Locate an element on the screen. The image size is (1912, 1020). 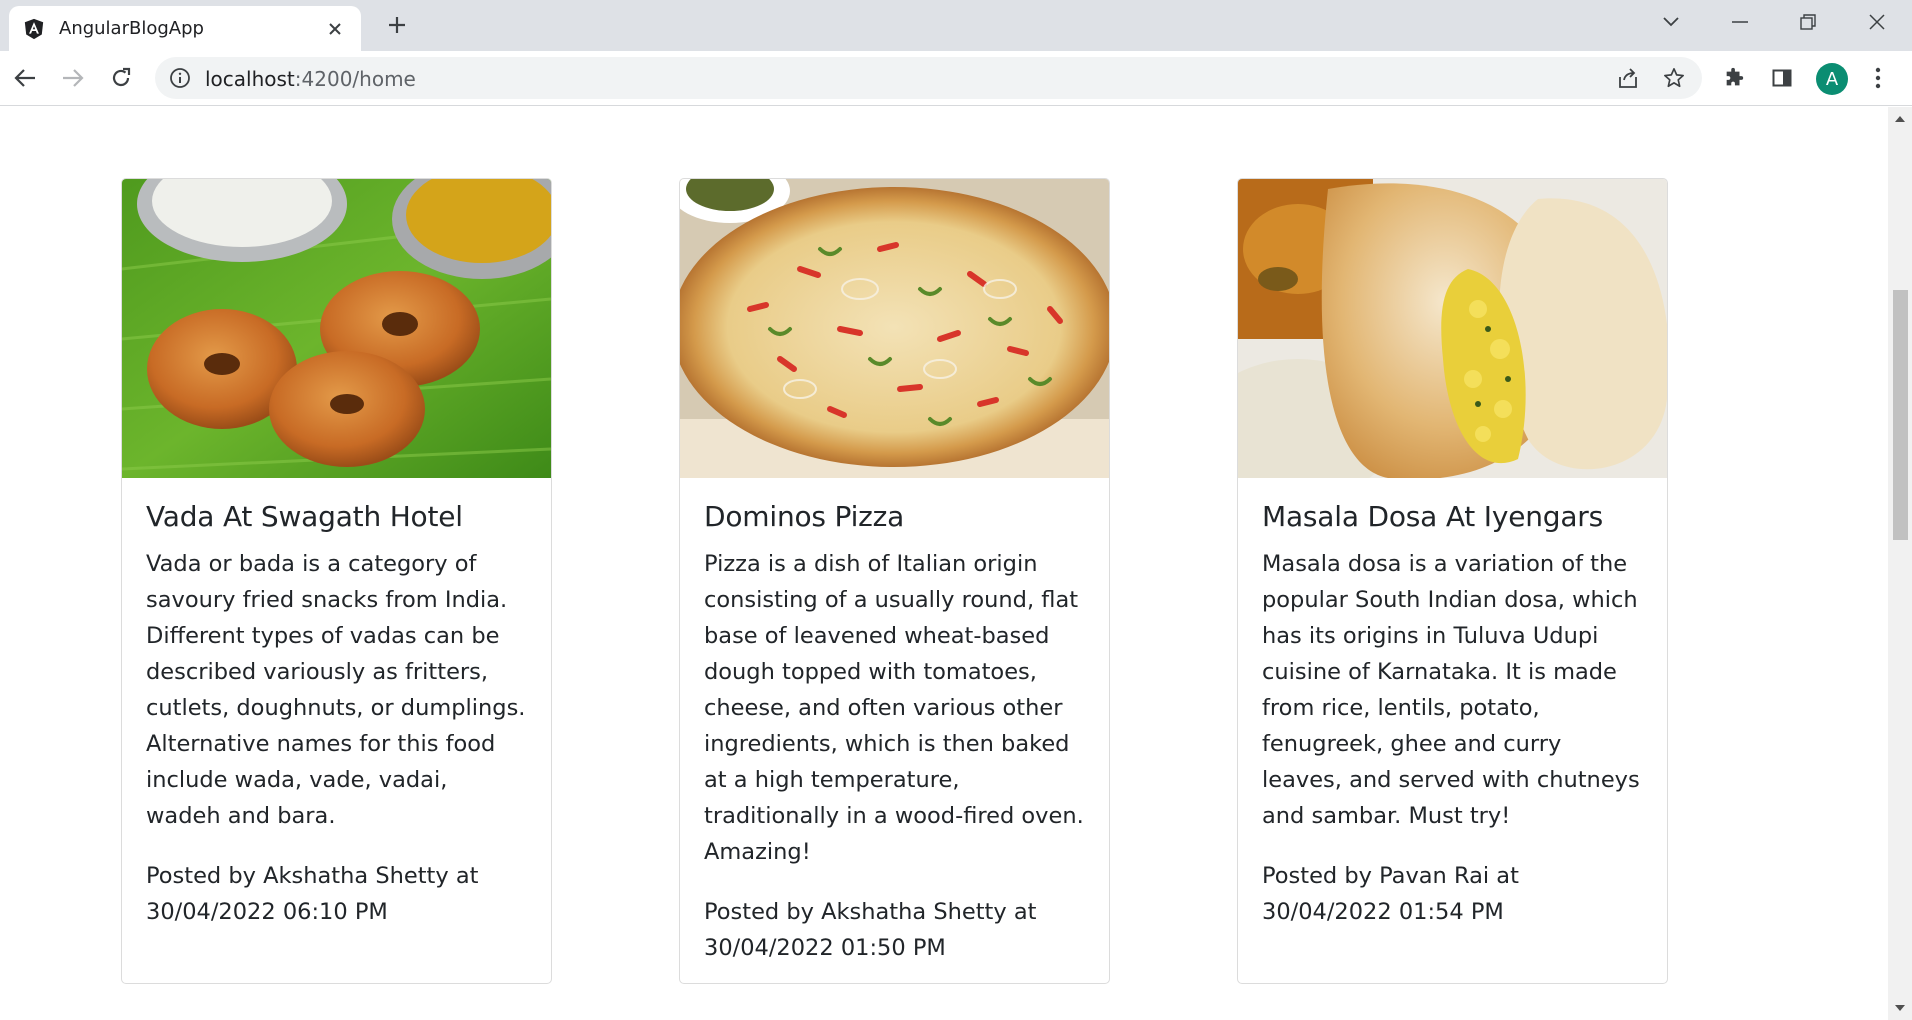
vertical-scrollbar is located at coordinates (1900, 563).